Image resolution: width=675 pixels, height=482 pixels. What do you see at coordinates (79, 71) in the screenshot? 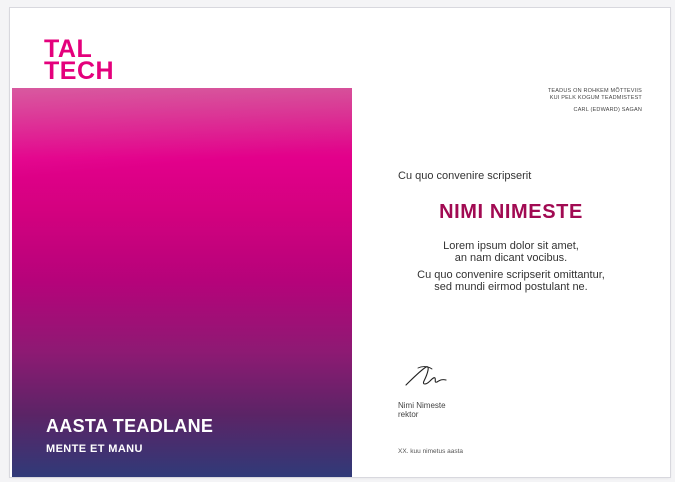
I see `logo-line-2: TECH` at bounding box center [79, 71].